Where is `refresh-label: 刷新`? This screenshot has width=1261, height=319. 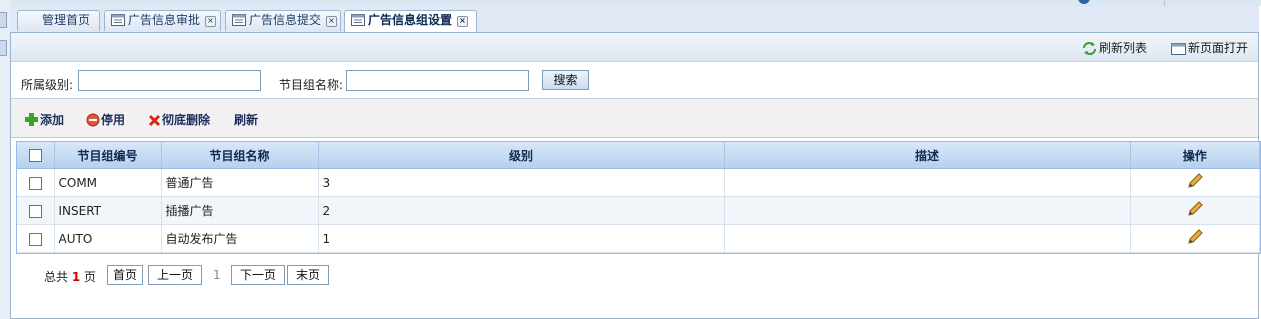
refresh-label: 刷新 is located at coordinates (246, 120).